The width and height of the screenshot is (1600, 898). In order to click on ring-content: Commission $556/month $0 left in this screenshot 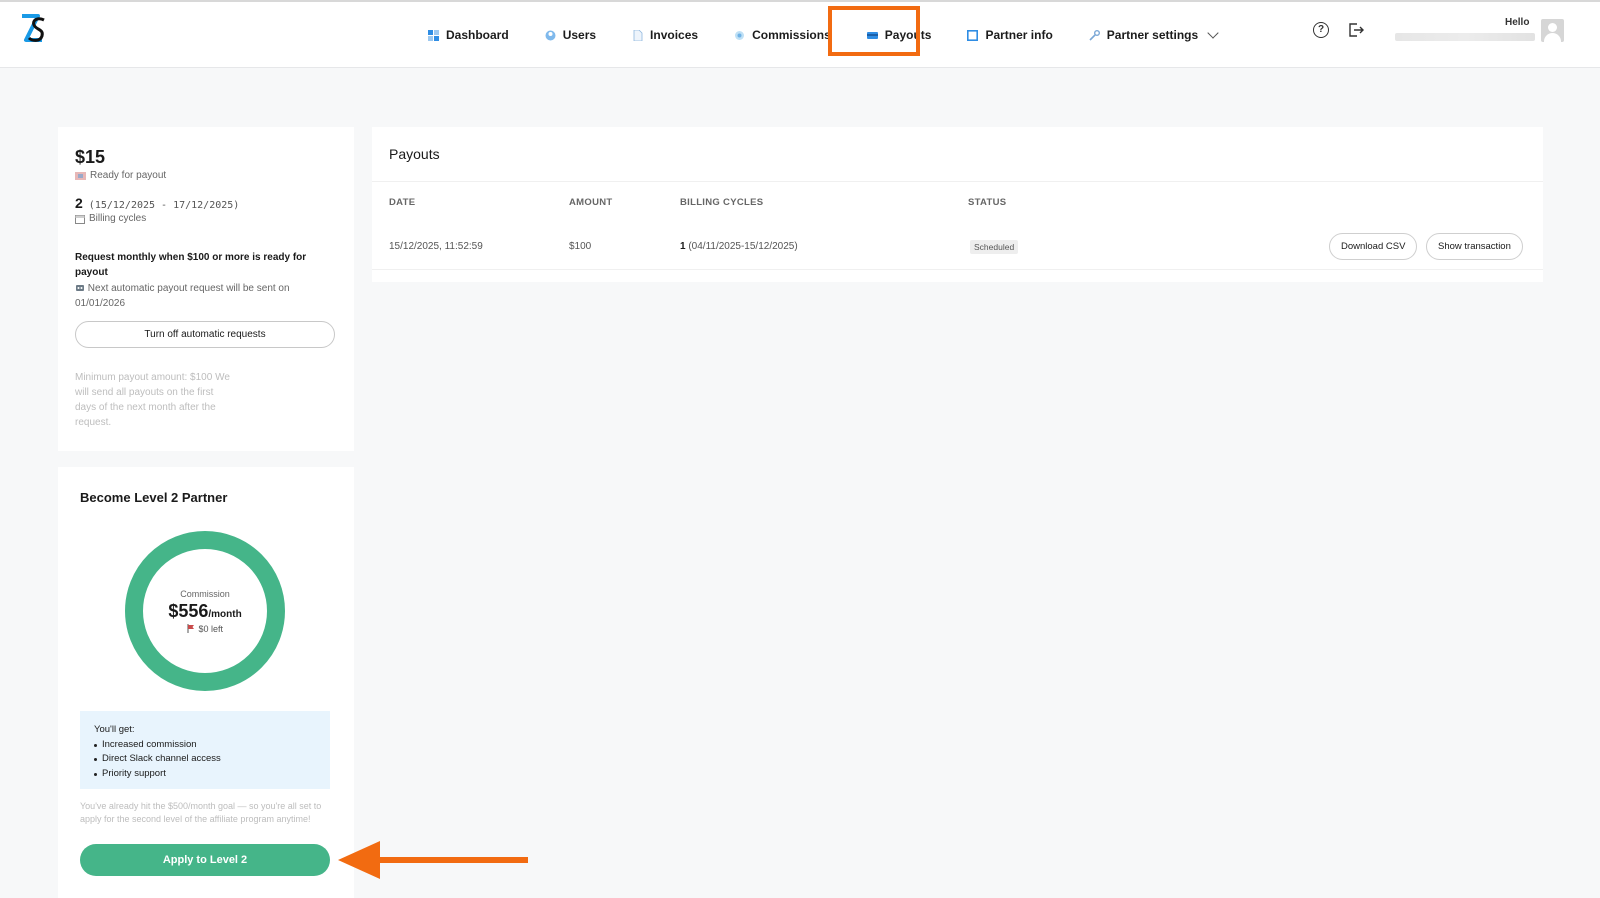, I will do `click(205, 611)`.